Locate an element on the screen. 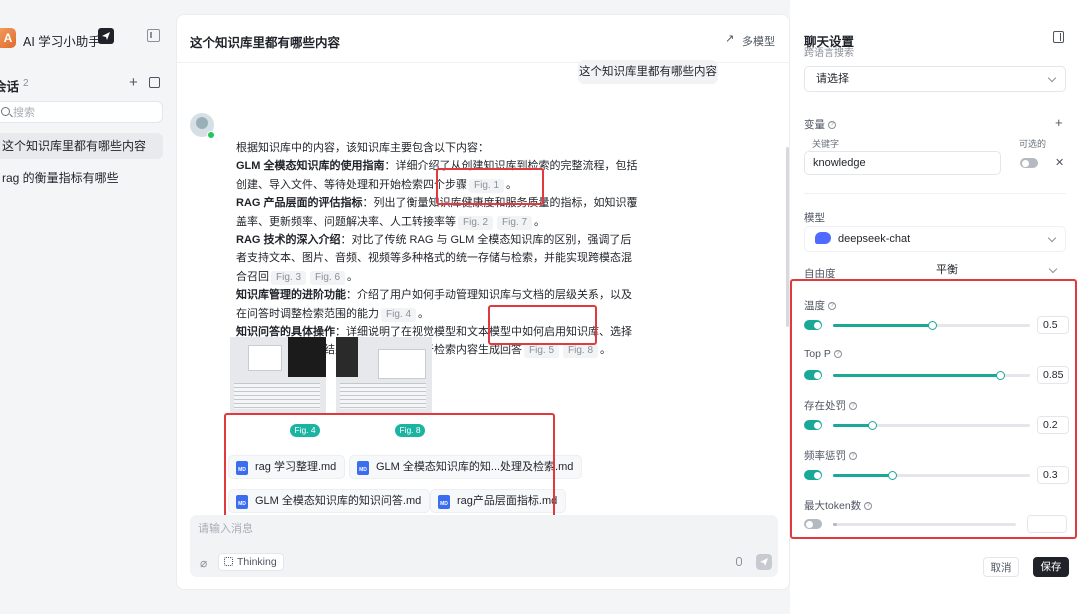 This screenshot has width=1080, height=614. cross-language-search-label: 跨语言搜索 is located at coordinates (829, 53).